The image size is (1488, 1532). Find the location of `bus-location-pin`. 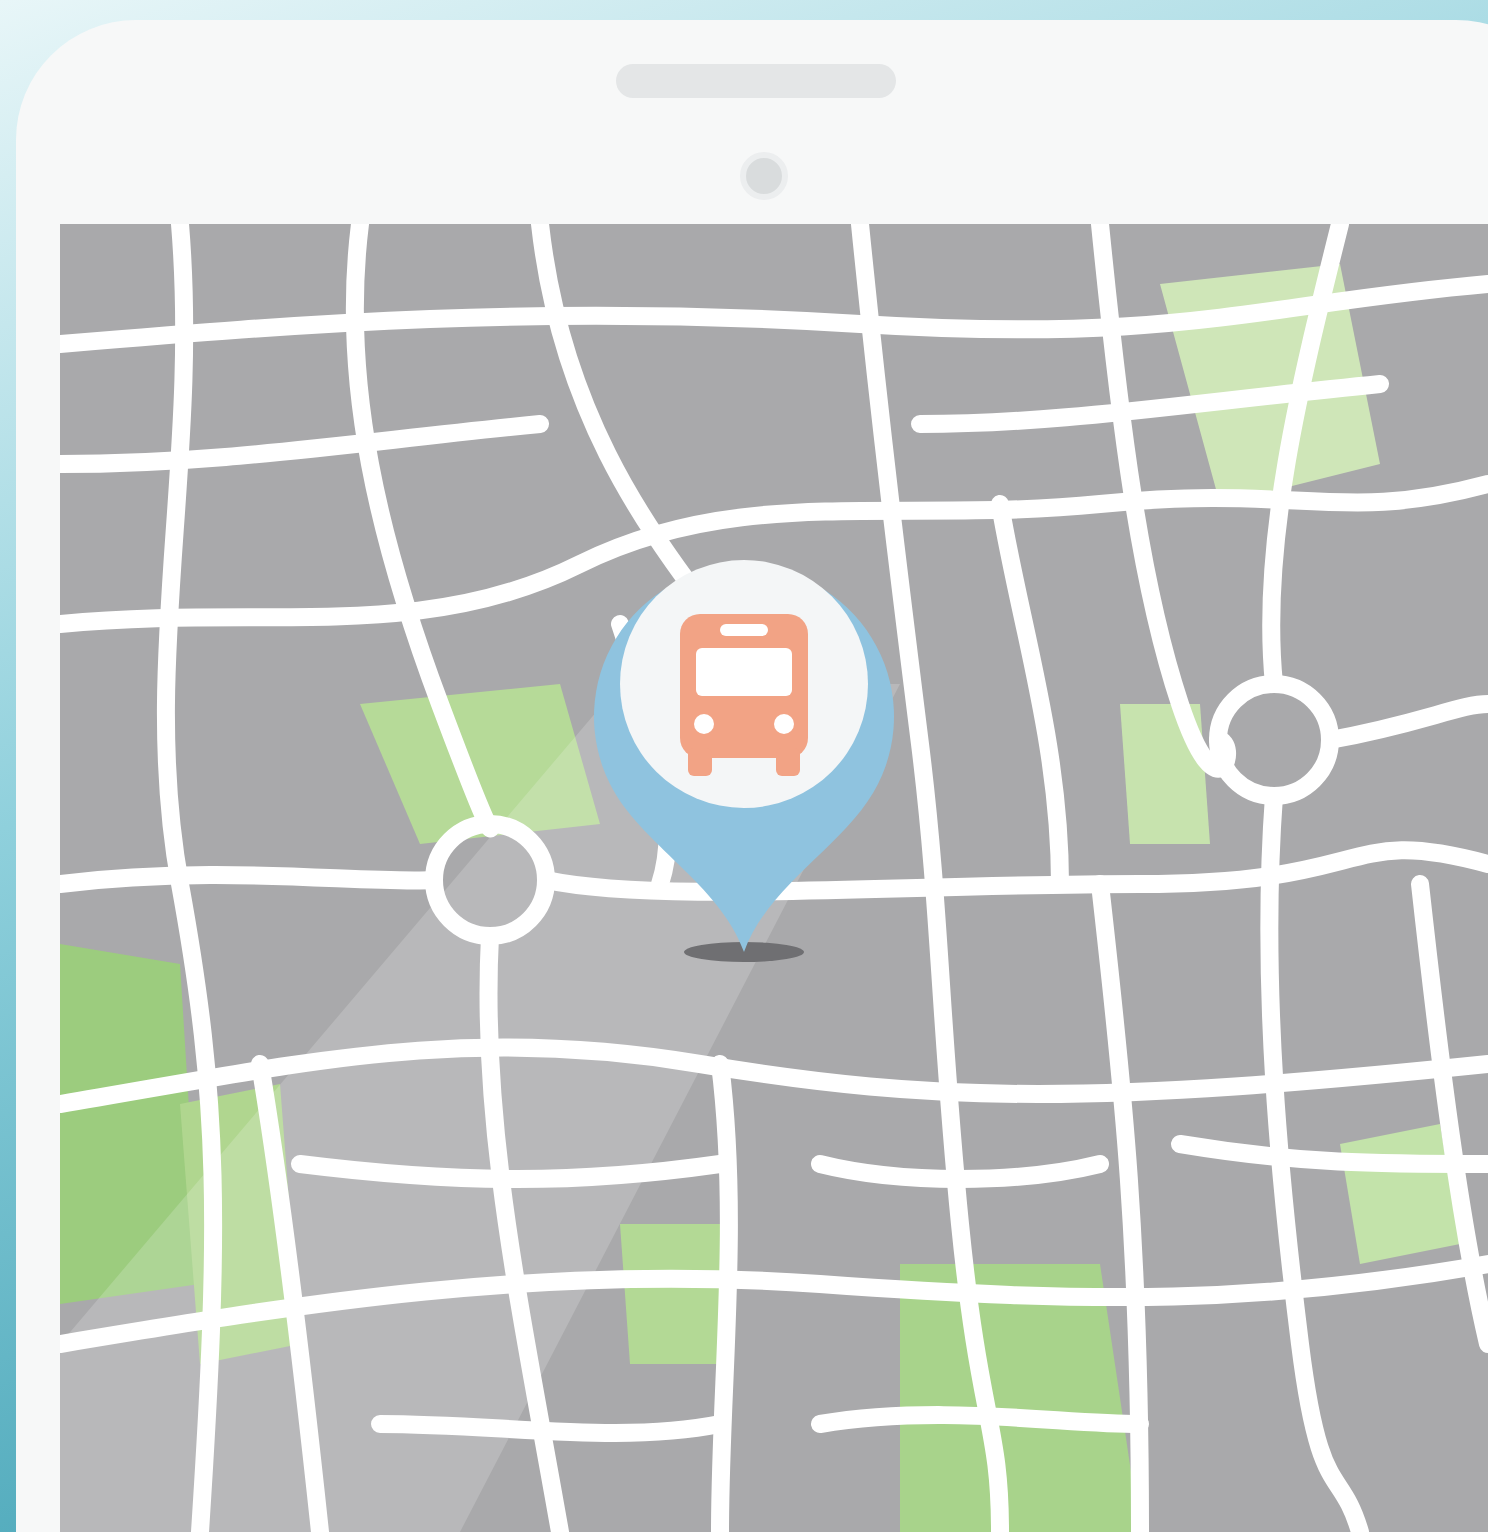

bus-location-pin is located at coordinates (744, 761).